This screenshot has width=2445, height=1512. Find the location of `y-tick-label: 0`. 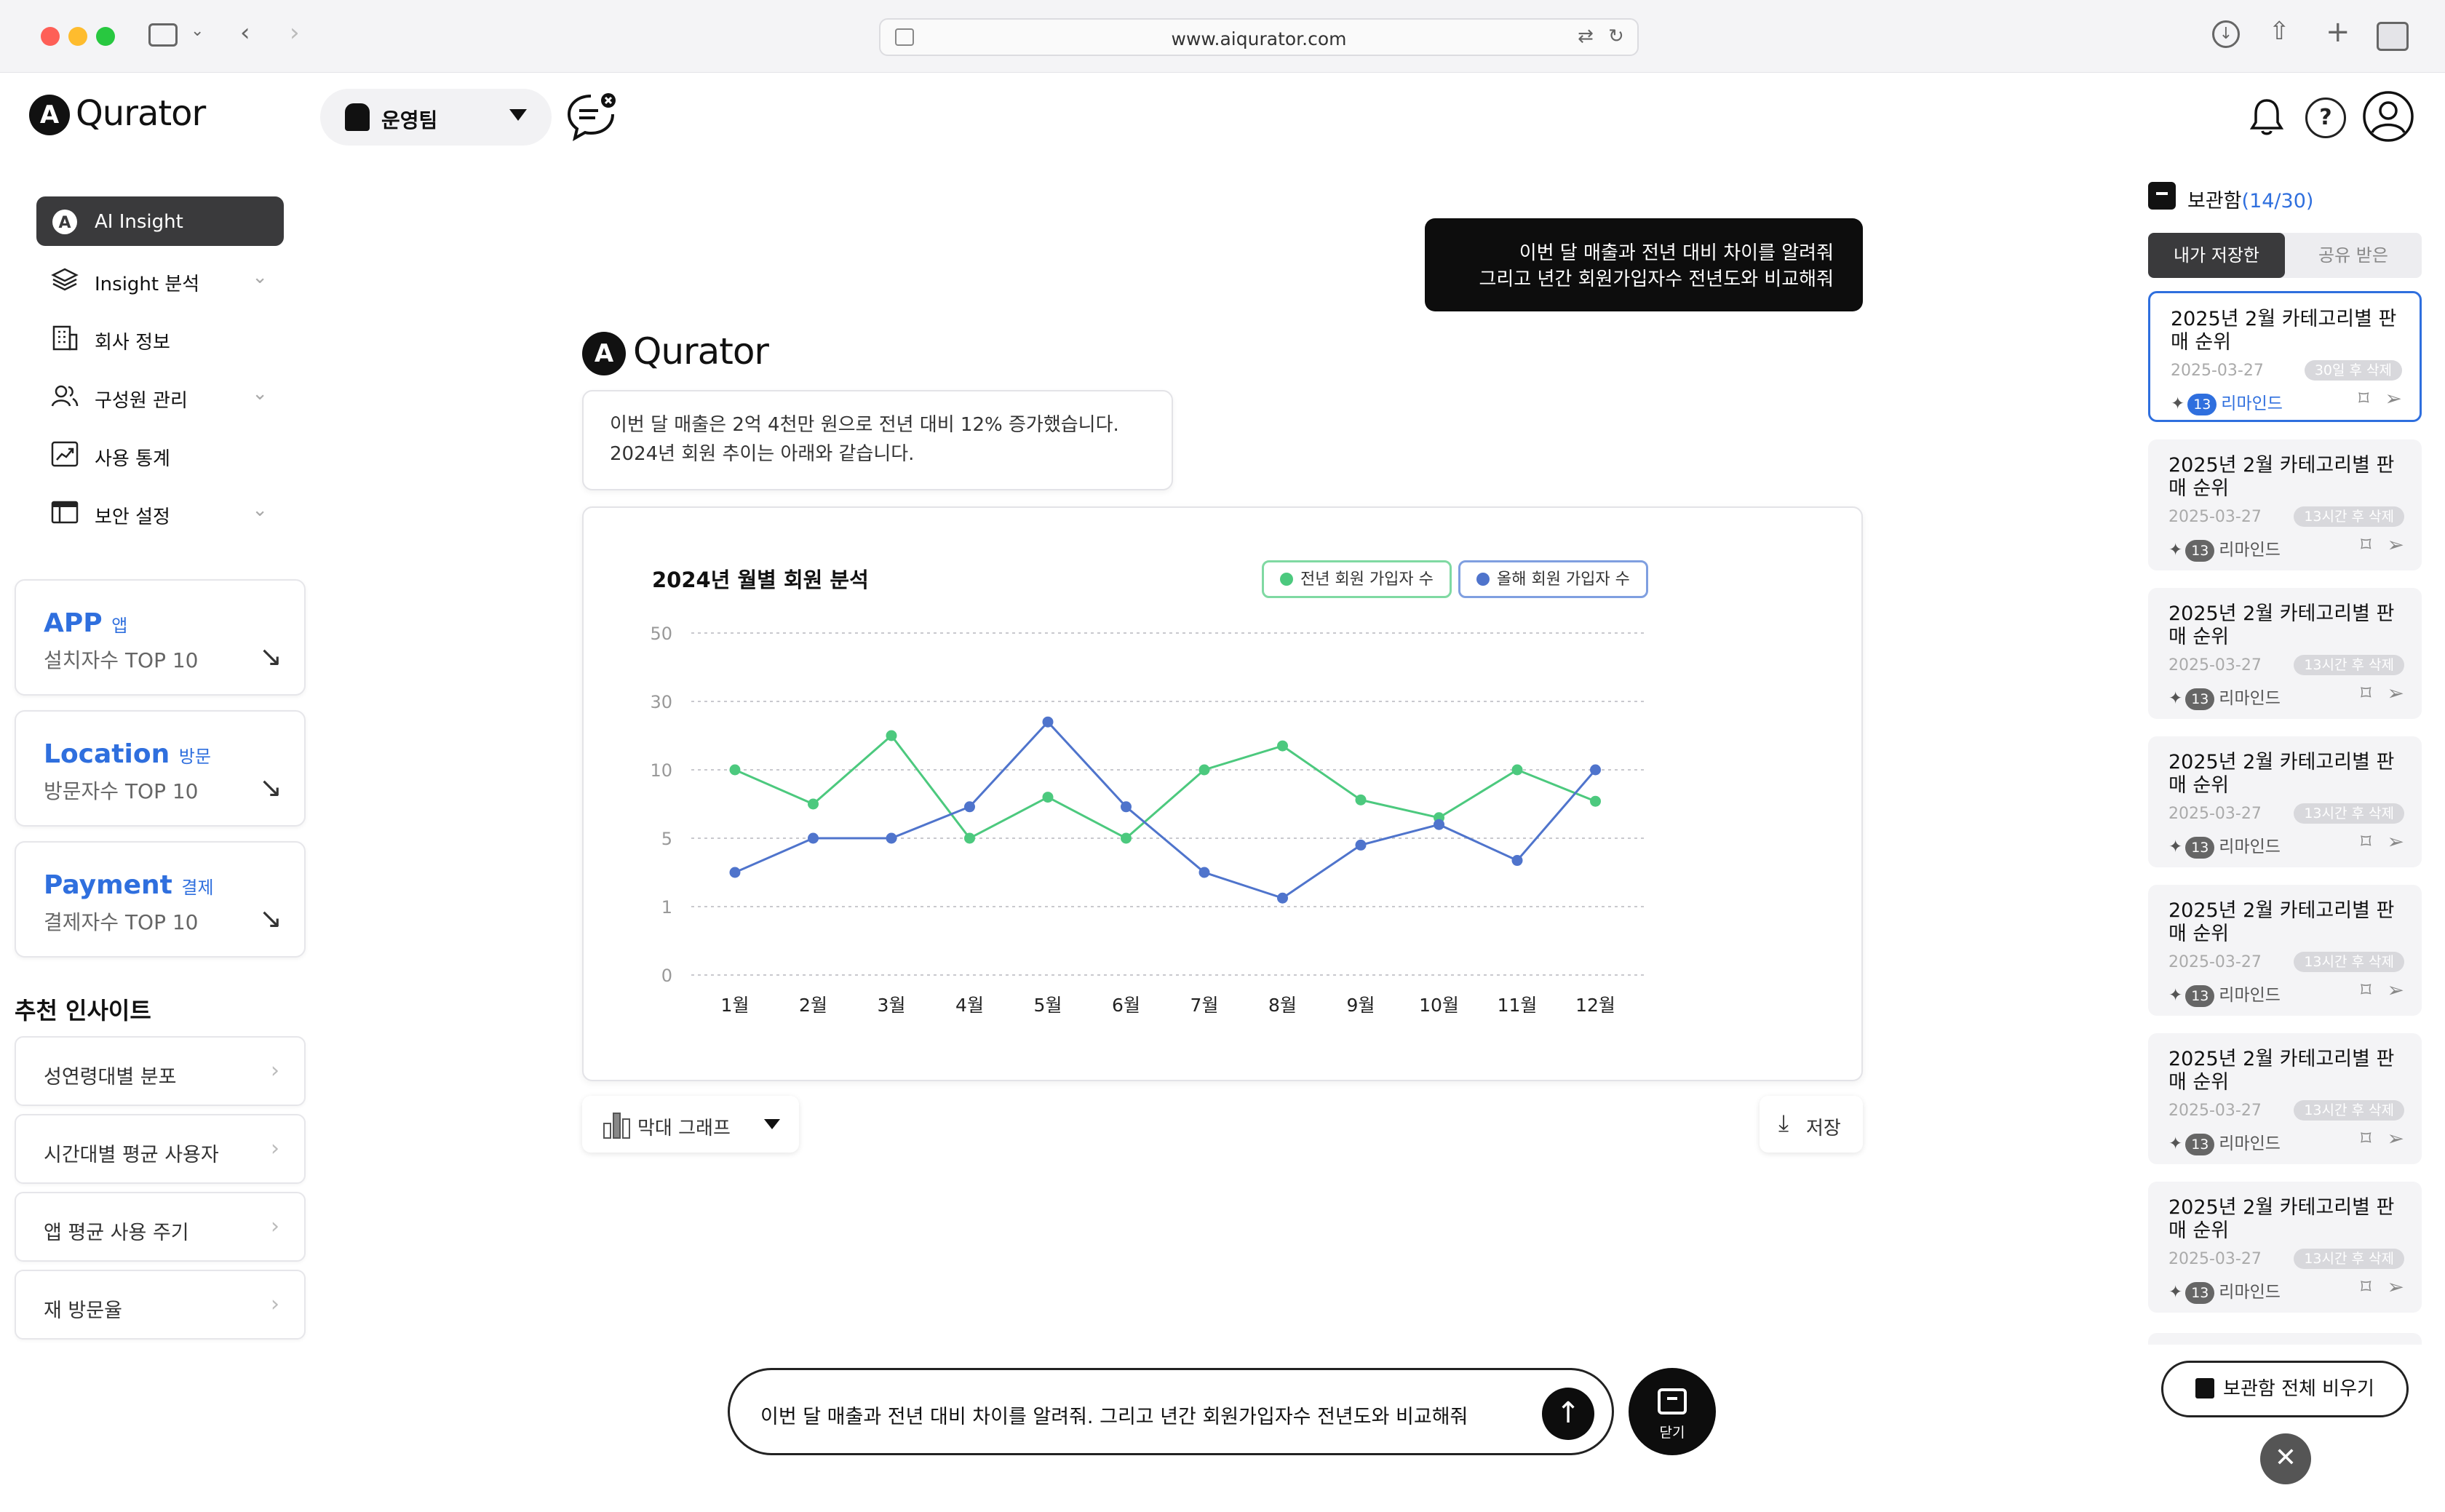

y-tick-label: 0 is located at coordinates (666, 976).